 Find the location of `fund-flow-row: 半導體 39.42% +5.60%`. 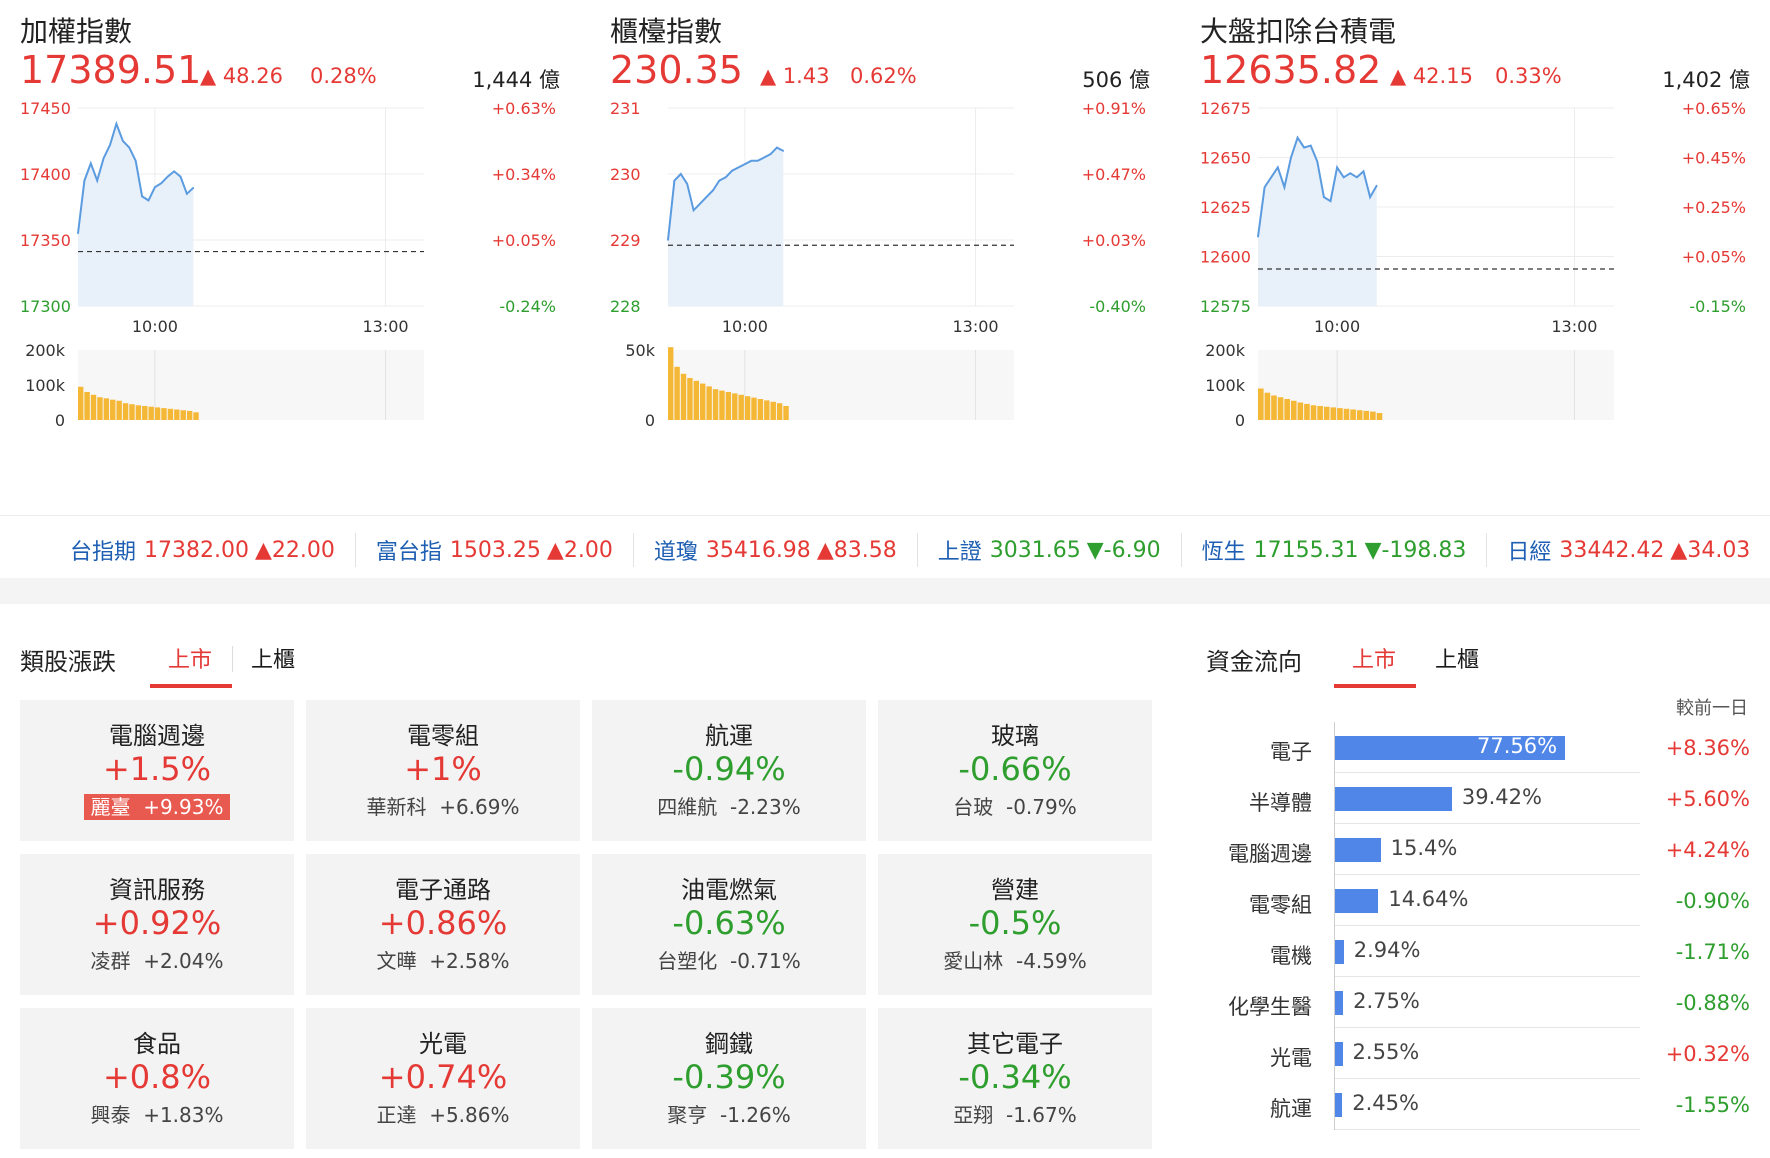

fund-flow-row: 半導體 39.42% +5.60% is located at coordinates (1475, 798).